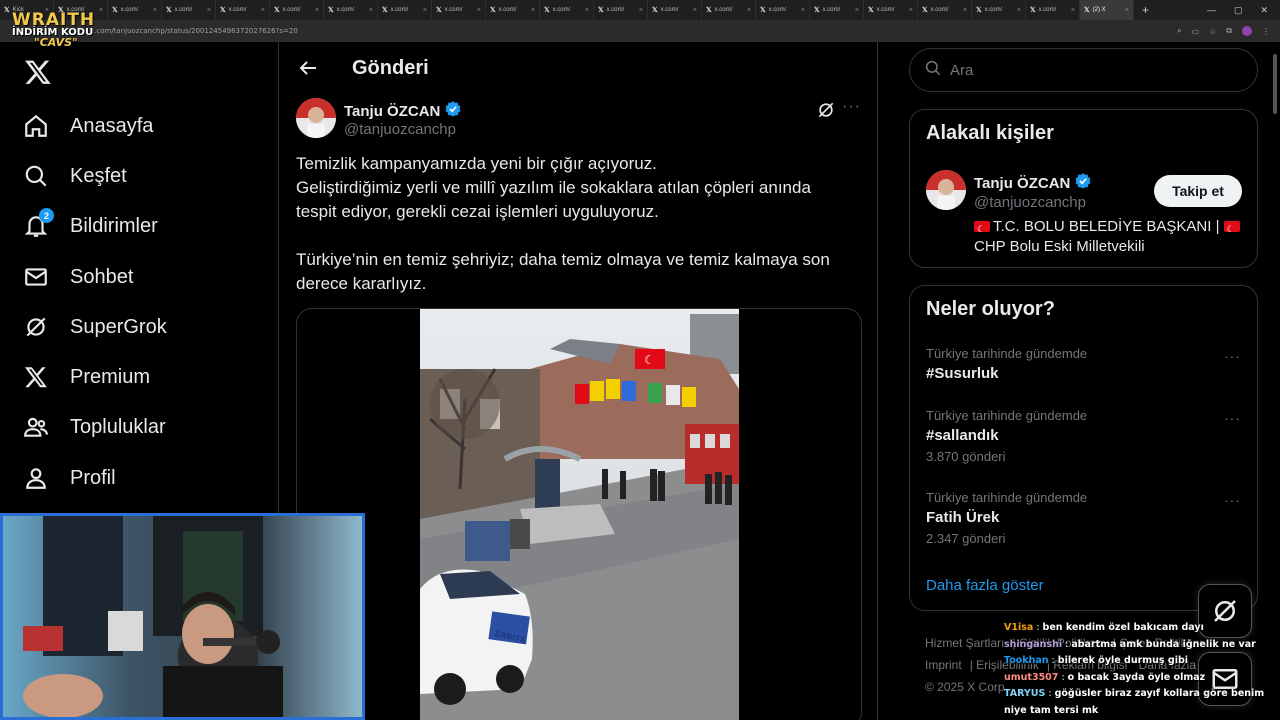  I want to click on nav-item-chat: Sohbet, so click(77, 277).